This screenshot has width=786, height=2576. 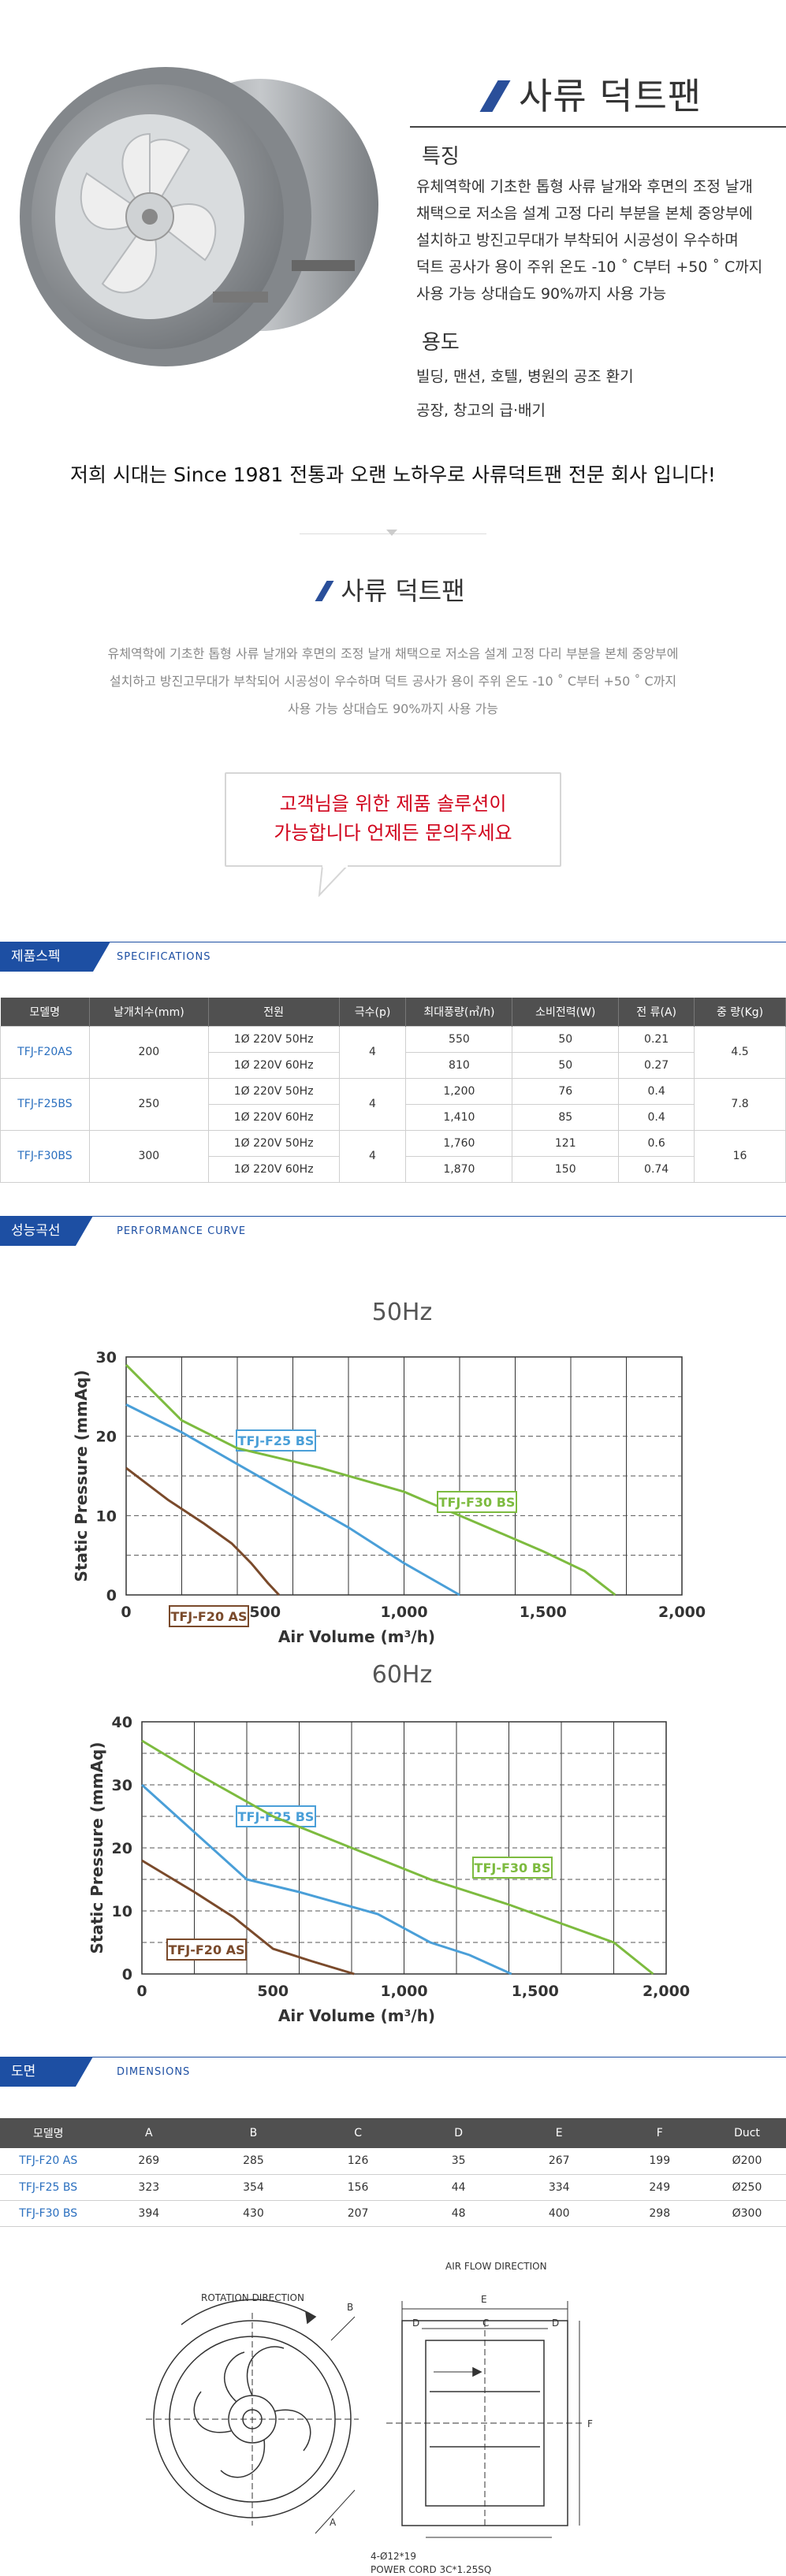 What do you see at coordinates (148, 1104) in the screenshot?
I see `blade-cell: 250` at bounding box center [148, 1104].